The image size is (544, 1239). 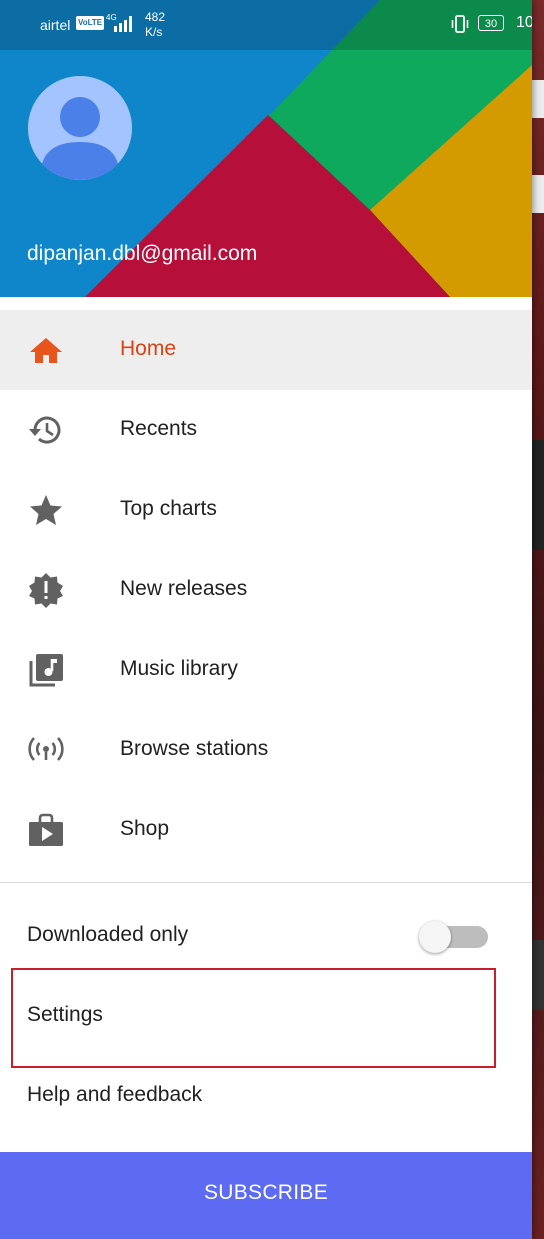 What do you see at coordinates (46, 749) in the screenshot?
I see `radio-station-icon` at bounding box center [46, 749].